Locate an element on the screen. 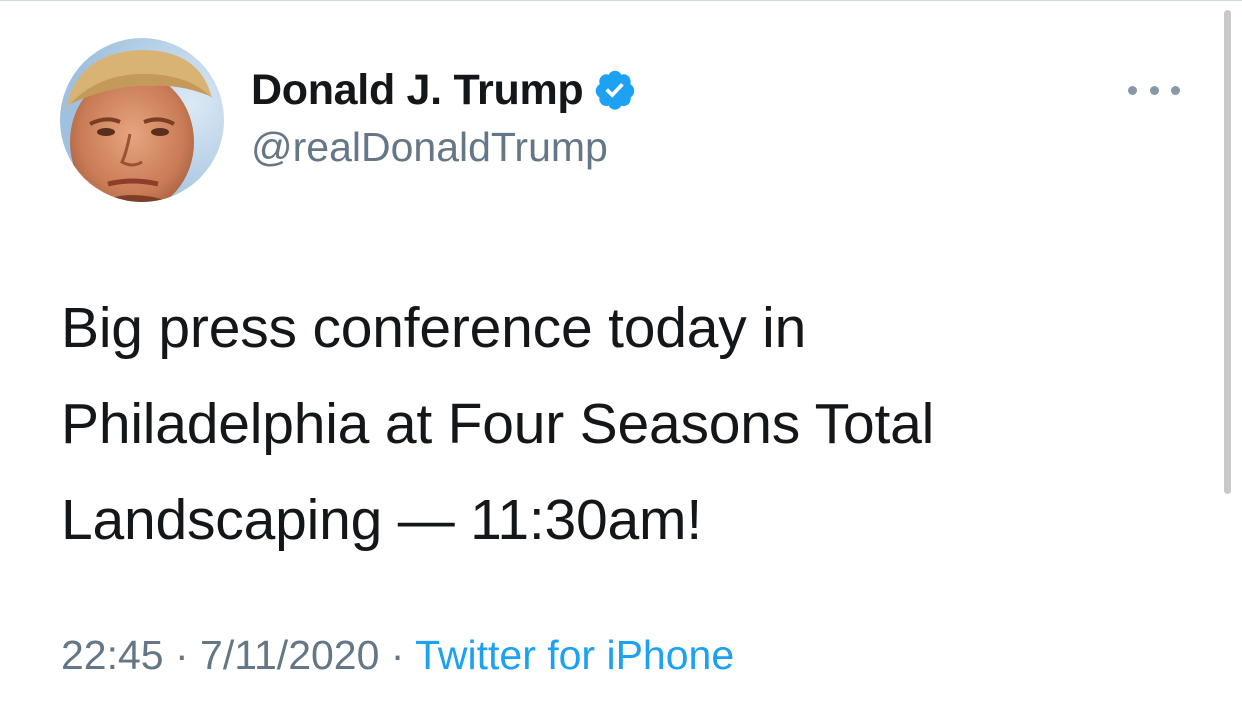  author-display-name: Donald J. Trump is located at coordinates (417, 90).